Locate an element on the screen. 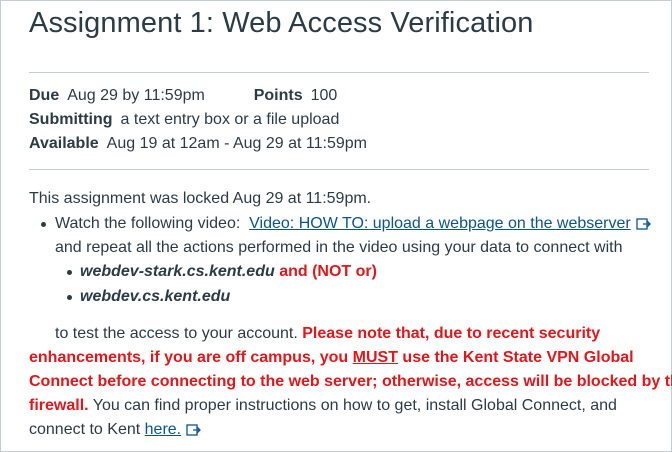 The height and width of the screenshot is (452, 672). and-not-or: and (NOT or) is located at coordinates (328, 271).